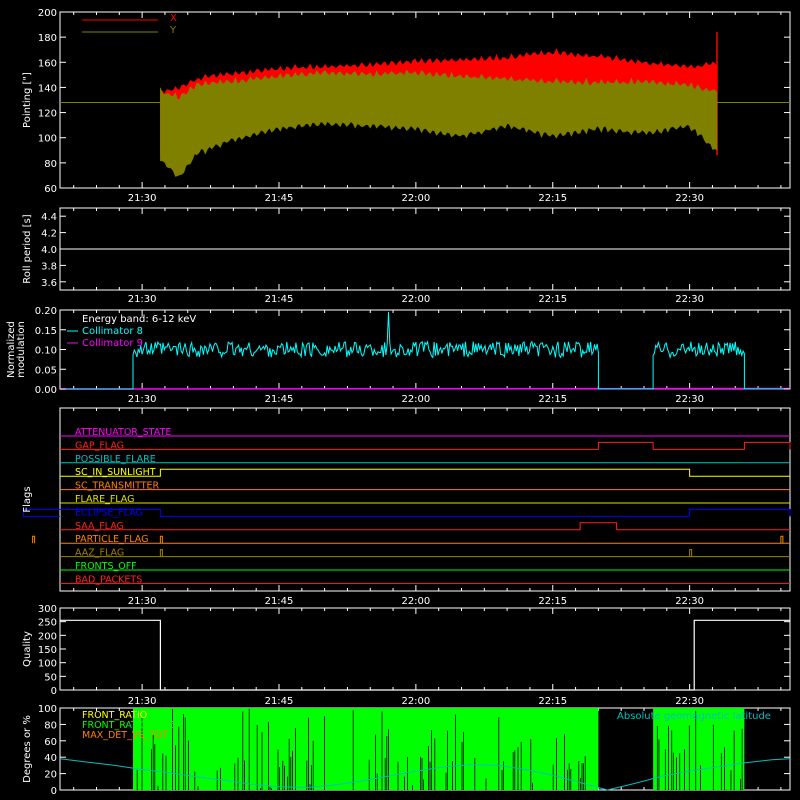 The height and width of the screenshot is (800, 800). Describe the element at coordinates (117, 486) in the screenshot. I see `flag-label-sc_transmitter: SC_TRANSMITTER` at that location.